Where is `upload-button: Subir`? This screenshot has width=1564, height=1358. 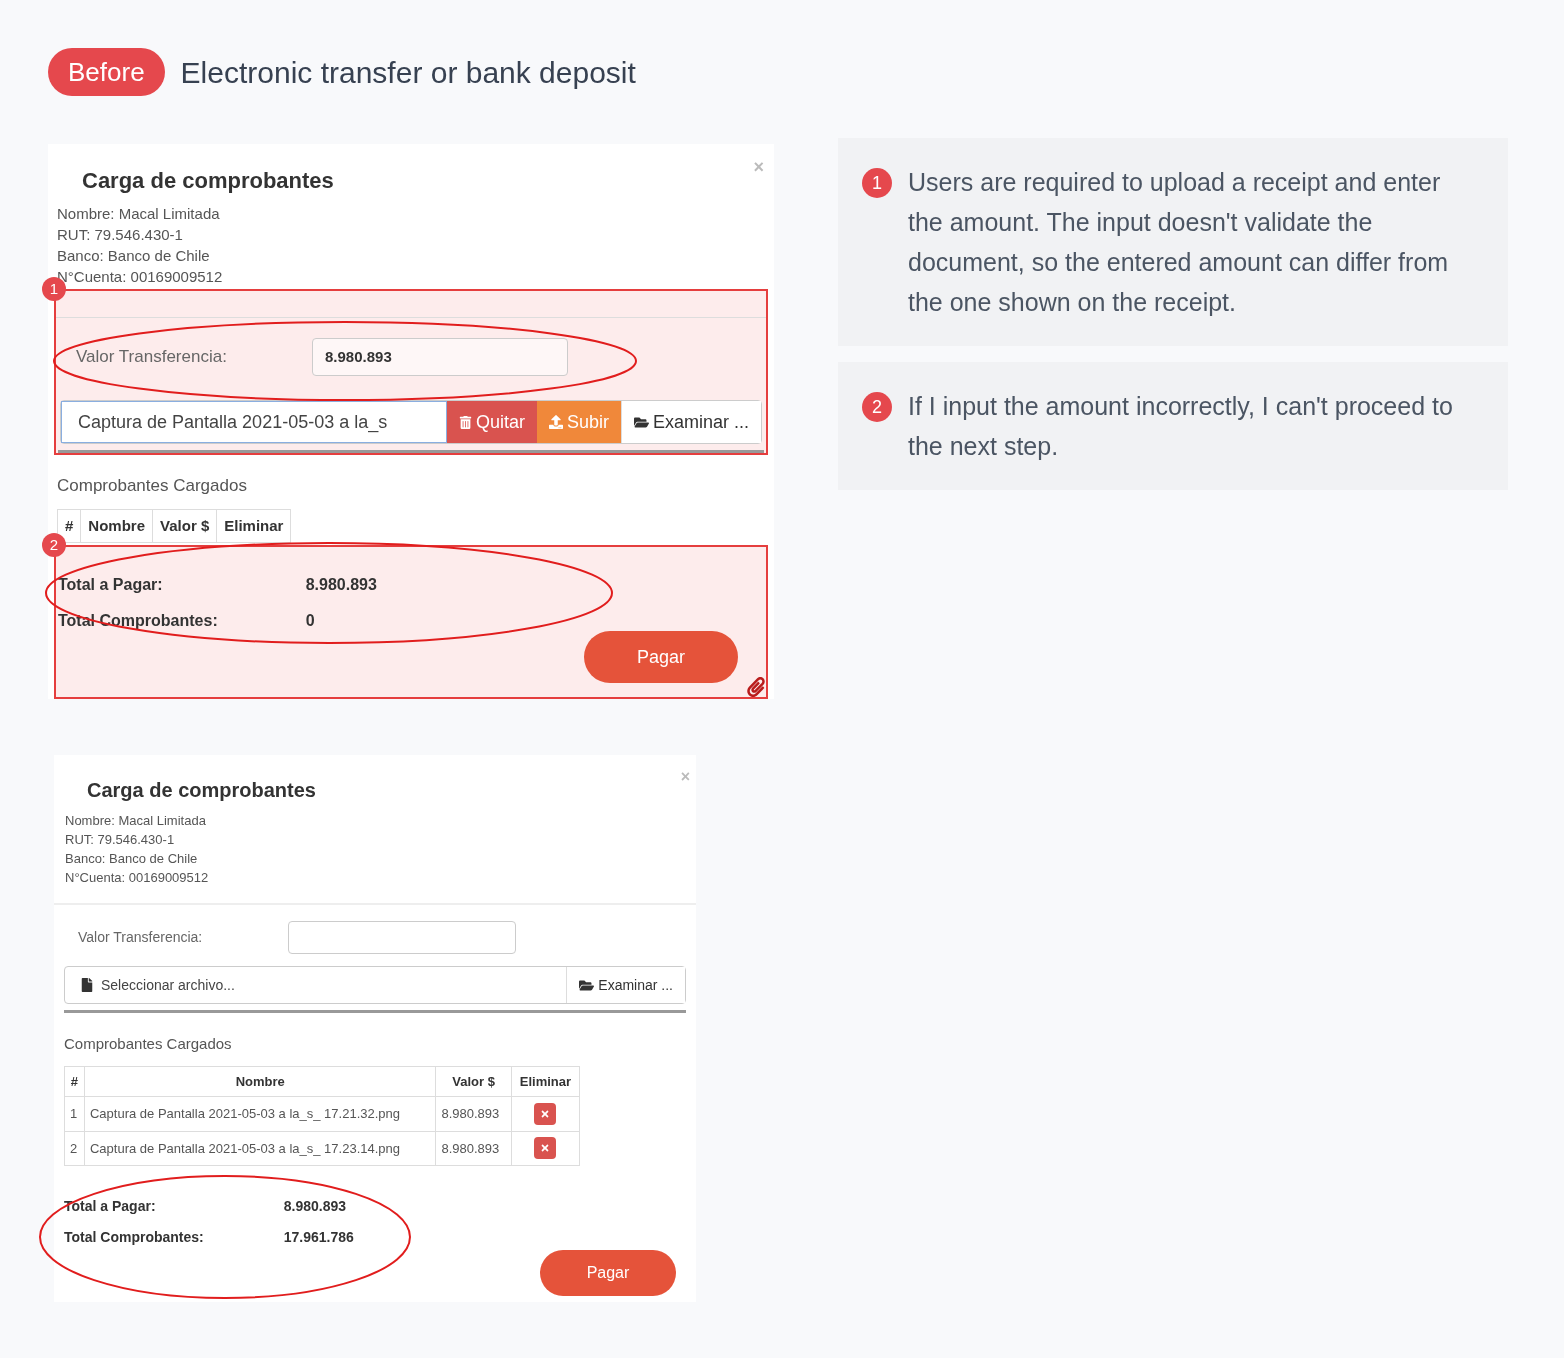
upload-button: Subir is located at coordinates (578, 422).